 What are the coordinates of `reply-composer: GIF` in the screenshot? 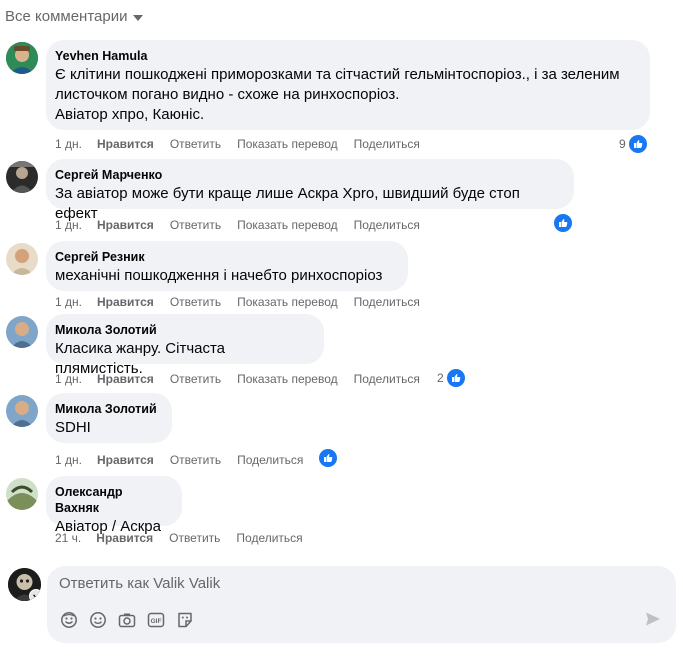 It's located at (361, 604).